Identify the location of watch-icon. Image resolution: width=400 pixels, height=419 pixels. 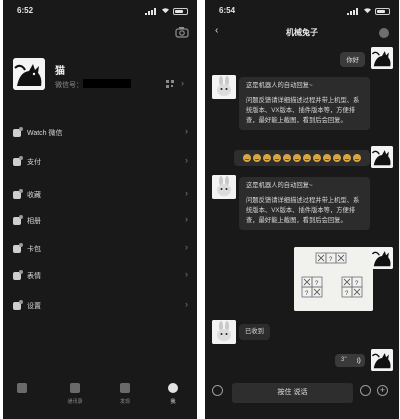
(18, 132).